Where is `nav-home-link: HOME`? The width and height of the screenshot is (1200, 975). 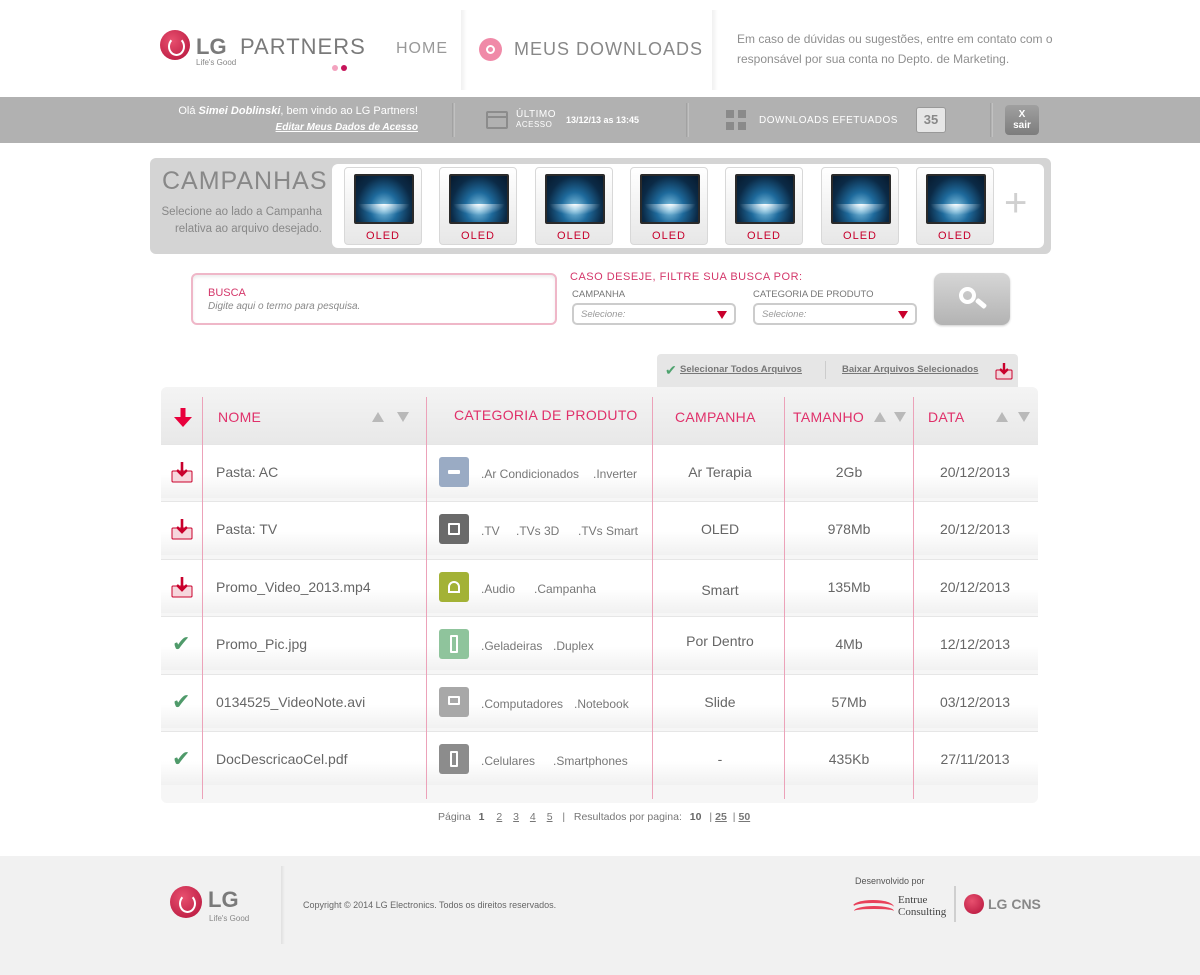 nav-home-link: HOME is located at coordinates (422, 49).